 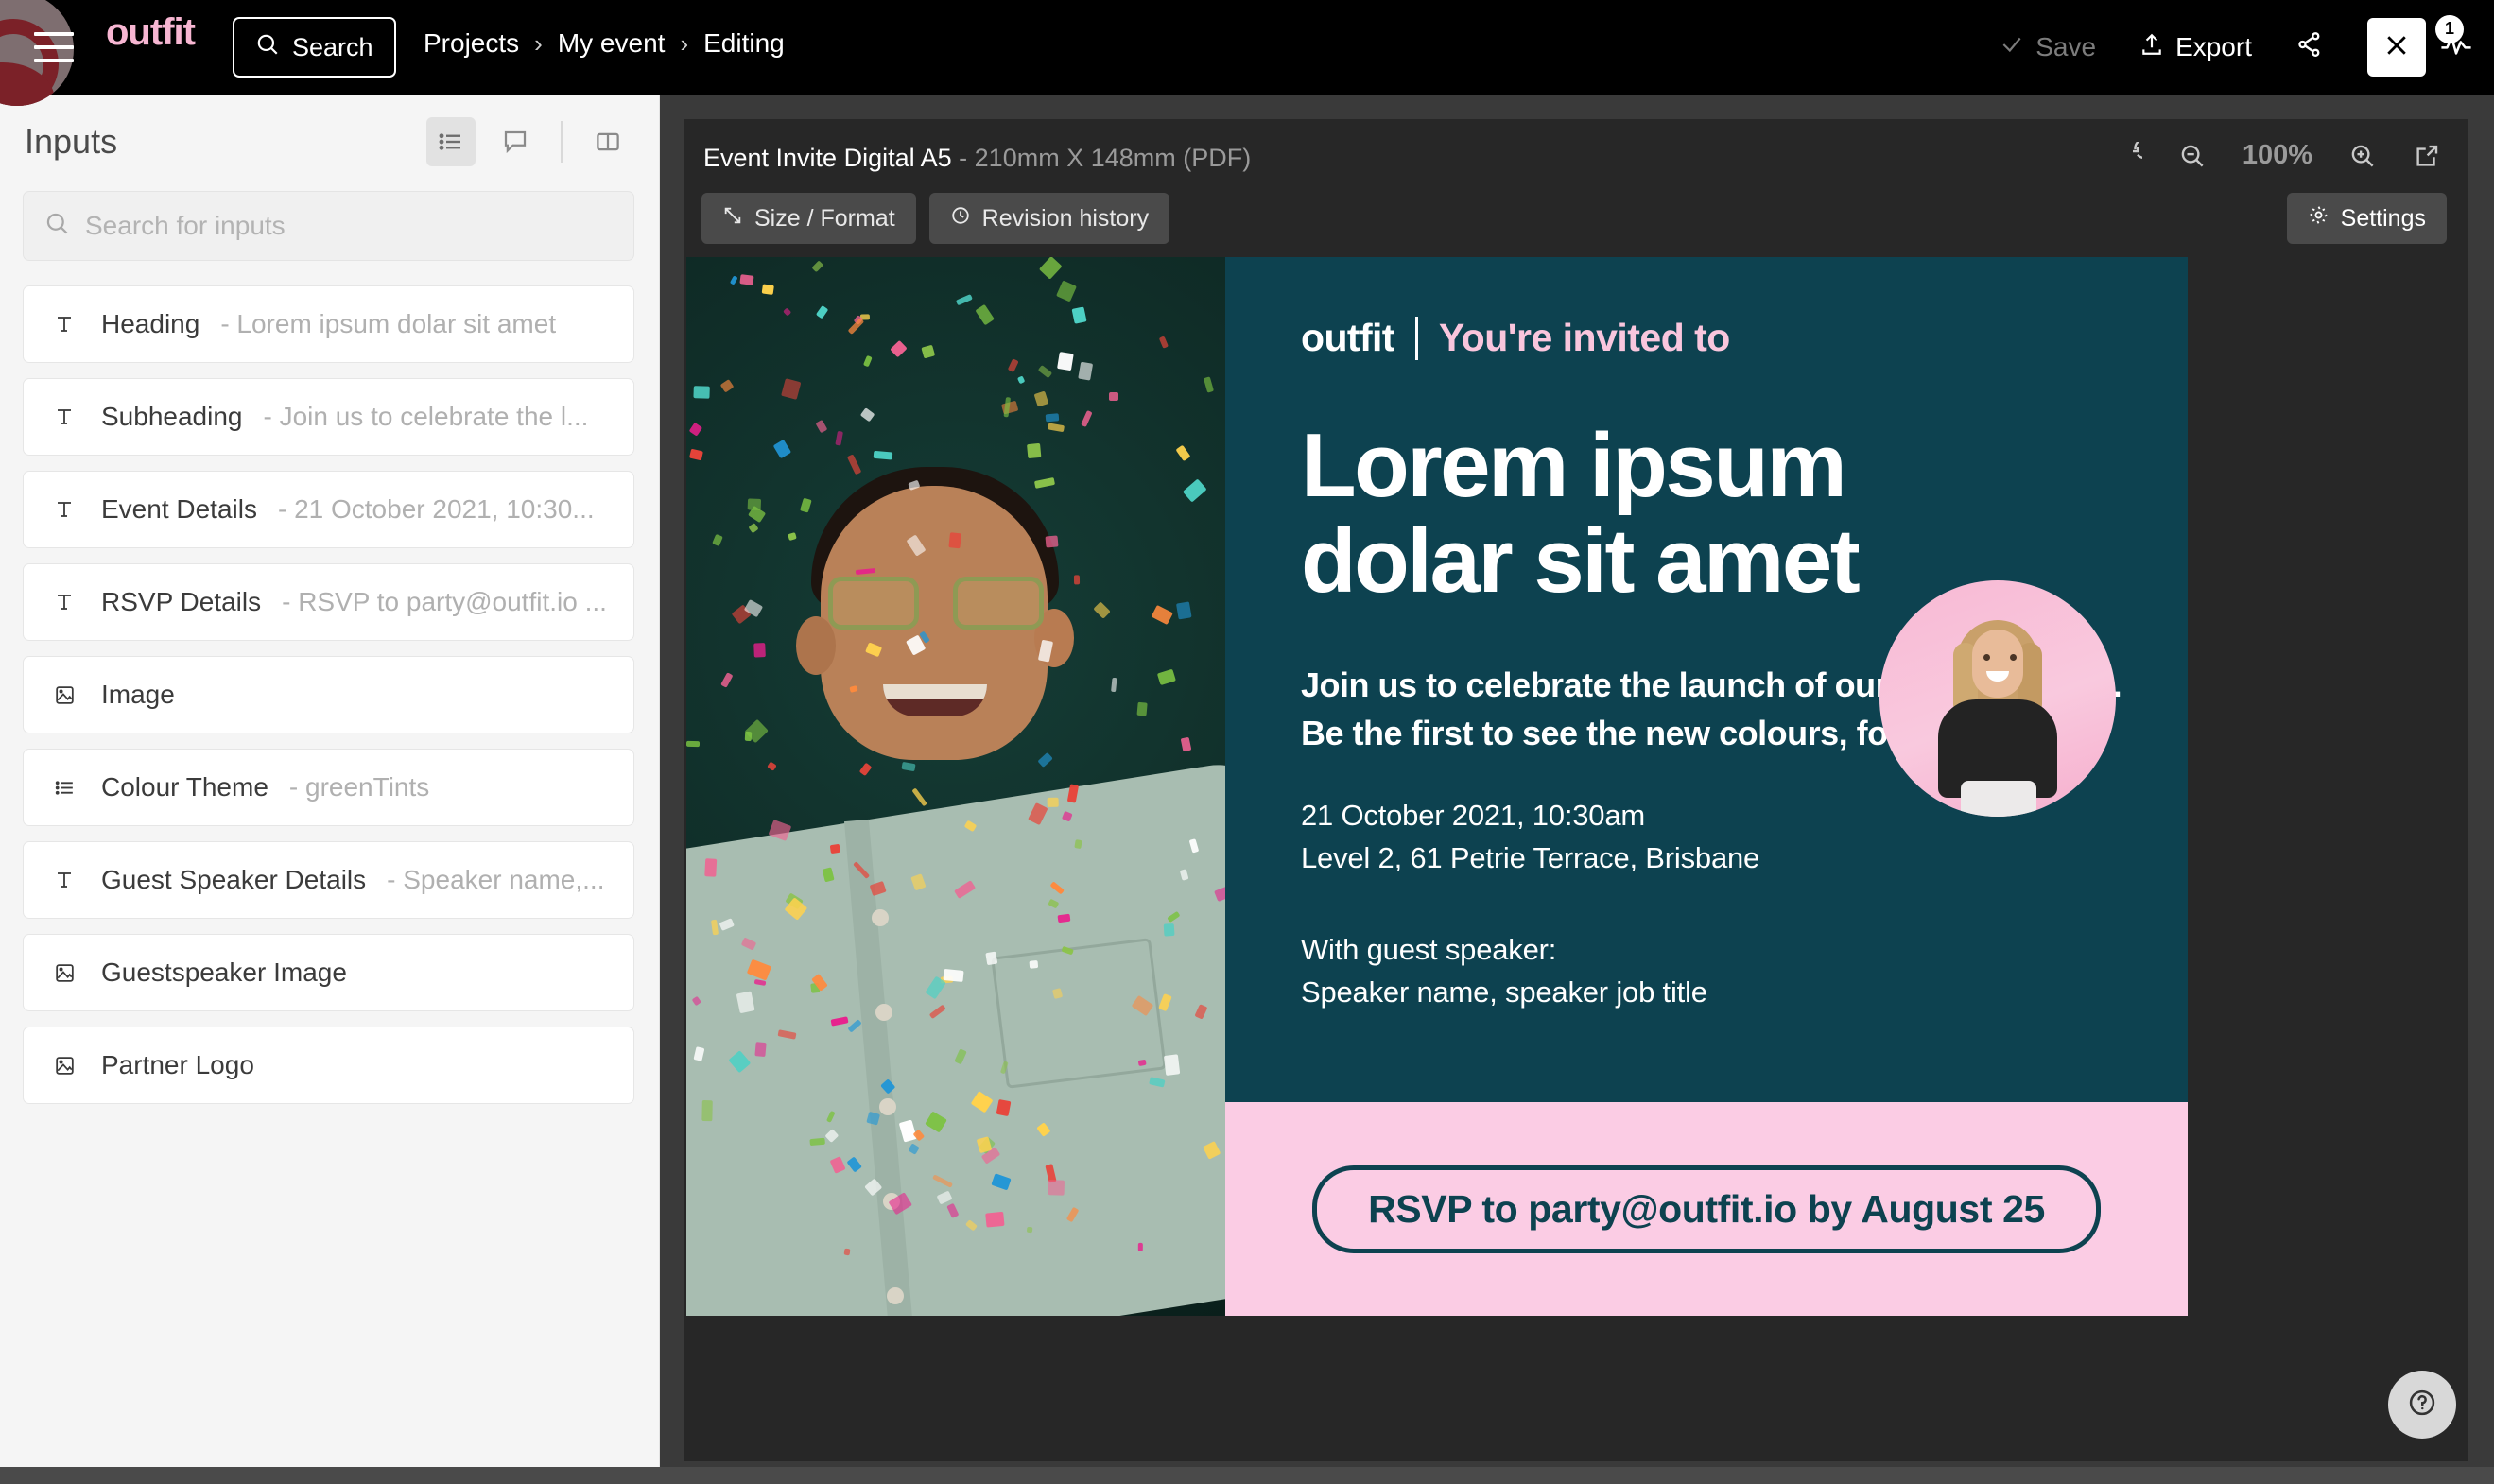 What do you see at coordinates (2214, 47) in the screenshot?
I see `export-button-label: Export` at bounding box center [2214, 47].